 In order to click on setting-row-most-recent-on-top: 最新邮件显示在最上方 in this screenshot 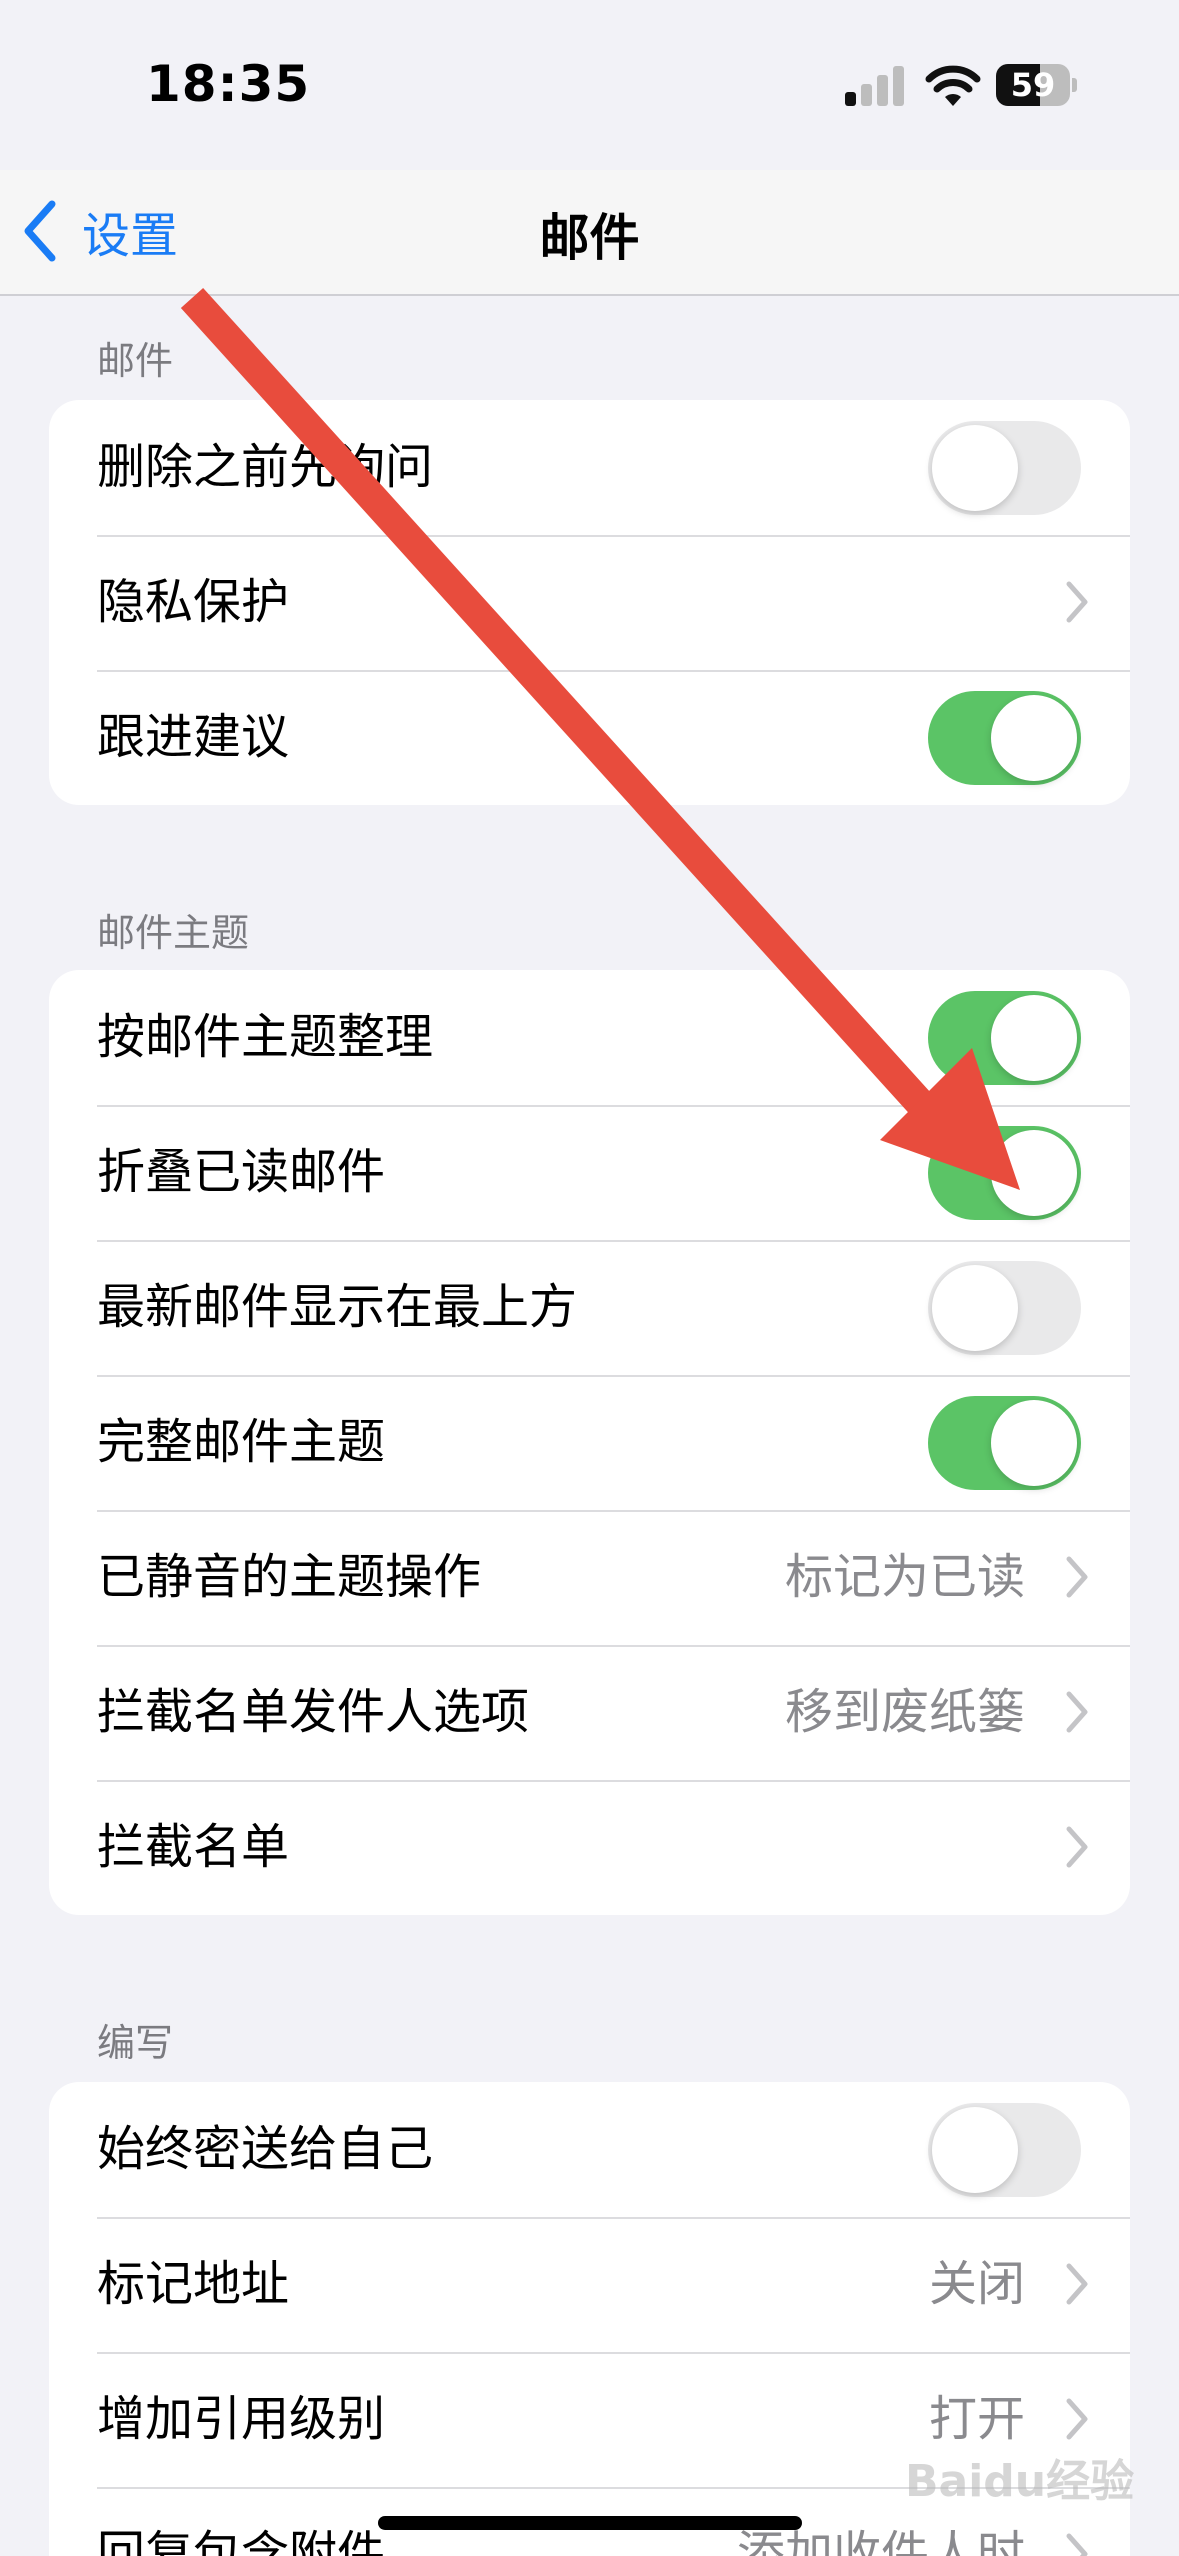, I will do `click(589, 1307)`.